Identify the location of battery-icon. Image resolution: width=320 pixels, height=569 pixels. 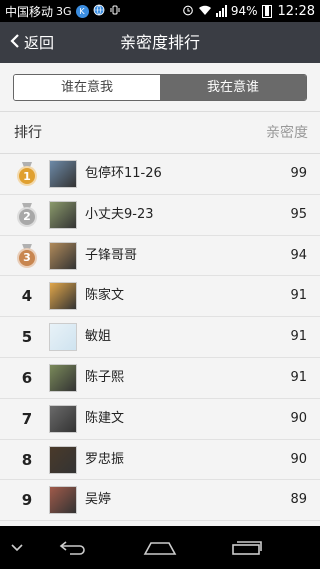
(266, 11).